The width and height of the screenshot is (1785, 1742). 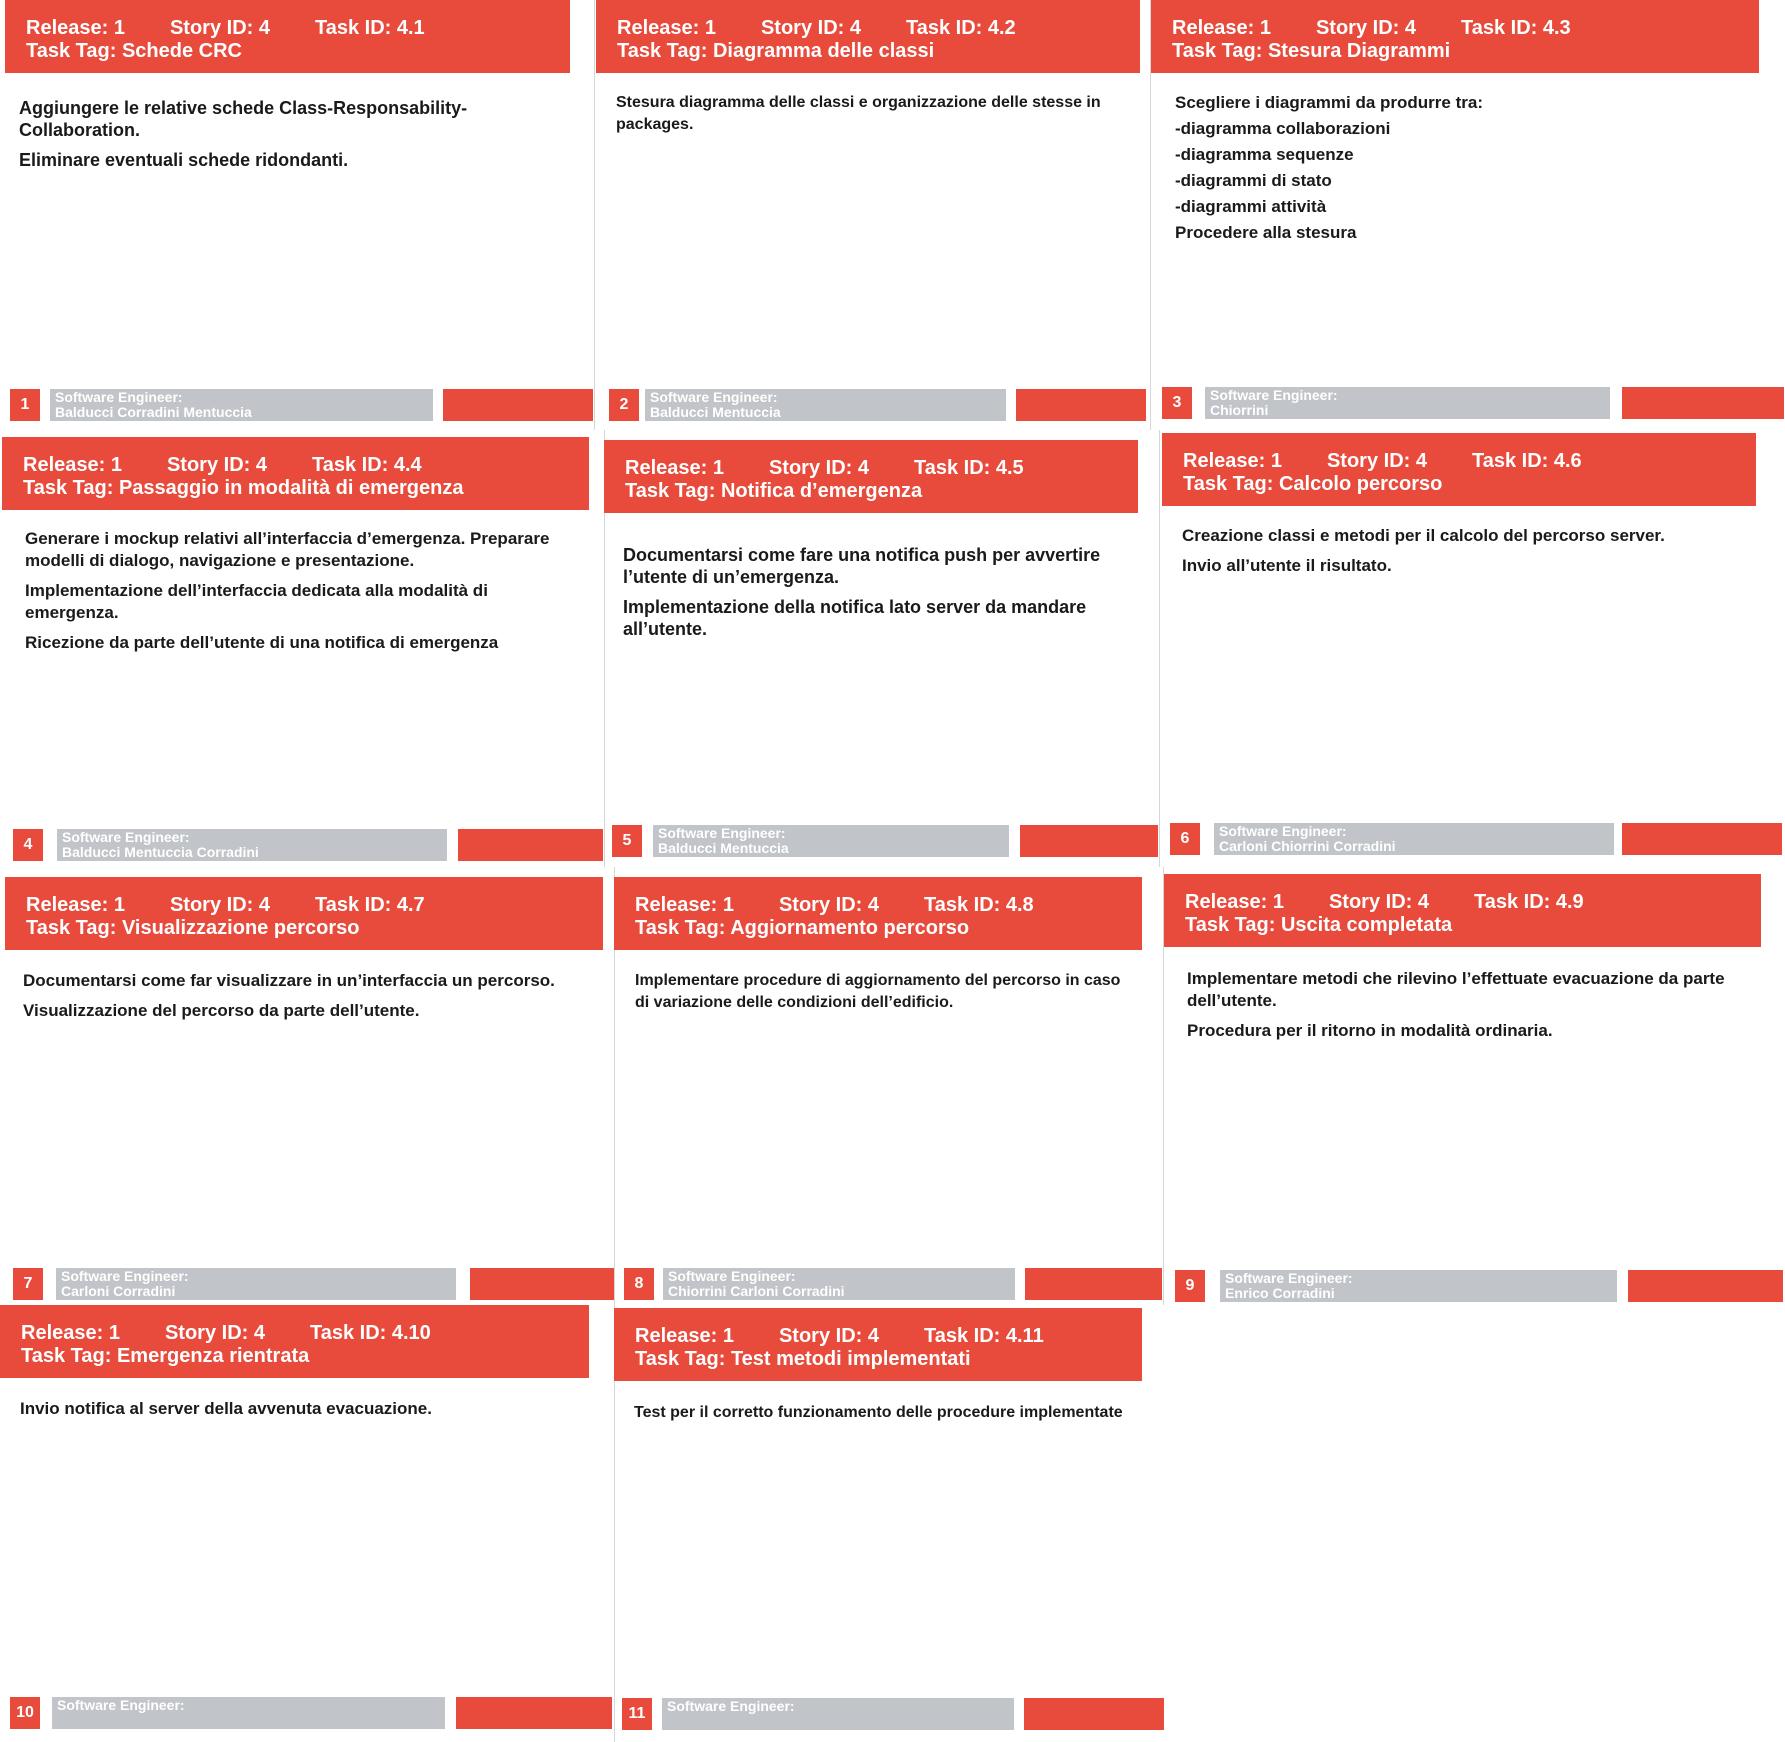 I want to click on task-card-footer: 9 Software Engineer: Enrico Corradini, so click(x=892, y=1286).